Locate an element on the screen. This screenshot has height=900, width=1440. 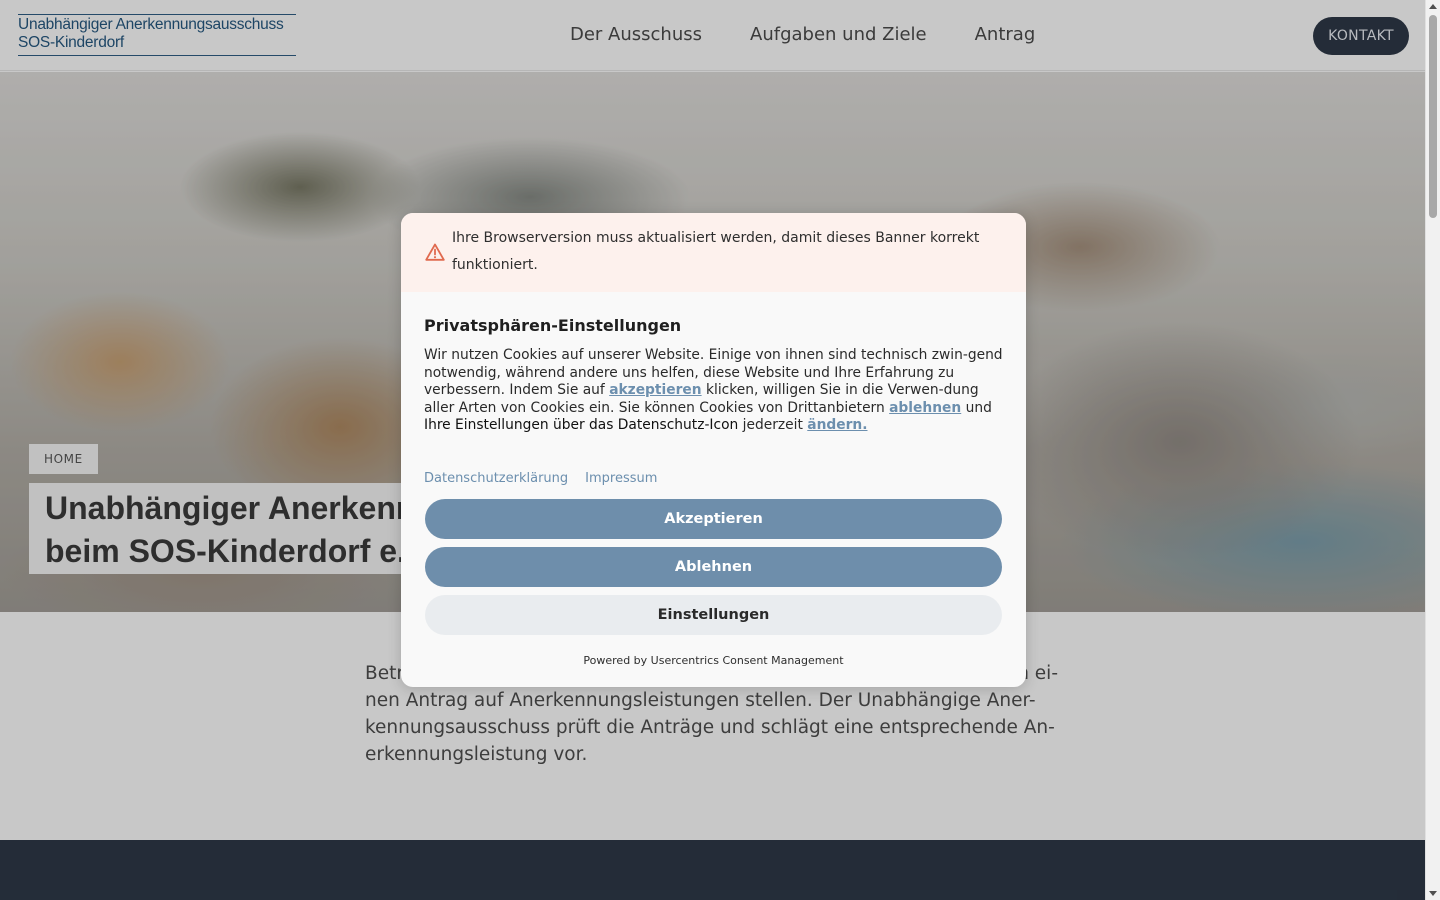
privacy-policy-link: Datenschutzerklärung is located at coordinates (496, 478).